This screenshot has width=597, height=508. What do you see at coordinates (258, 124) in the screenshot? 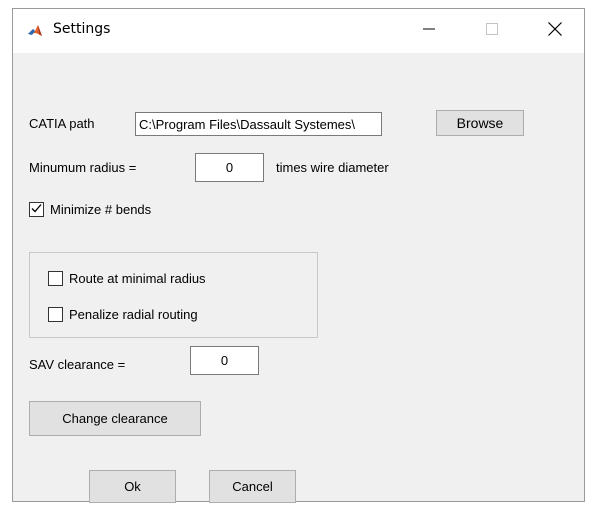
I see `catia-path-input: C:\Program Files\Dassault Systemes\` at bounding box center [258, 124].